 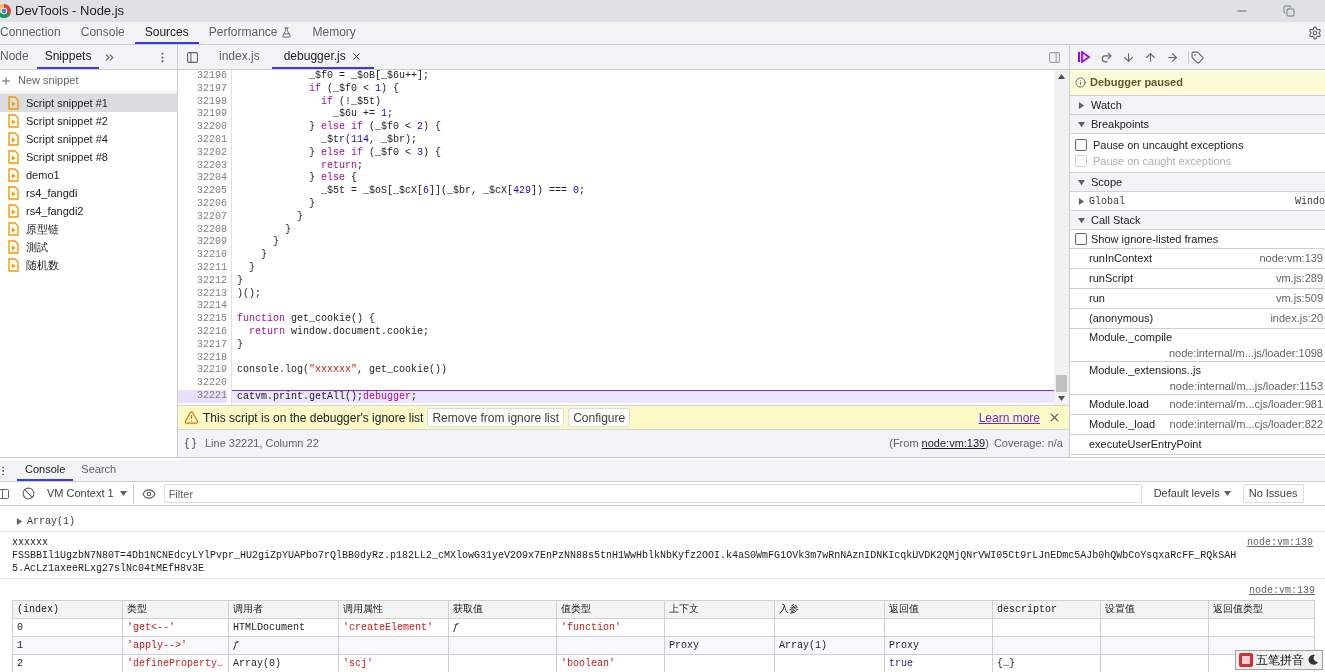 What do you see at coordinates (1197, 319) in the screenshot?
I see `call-frame: (anonymous) index.js:20` at bounding box center [1197, 319].